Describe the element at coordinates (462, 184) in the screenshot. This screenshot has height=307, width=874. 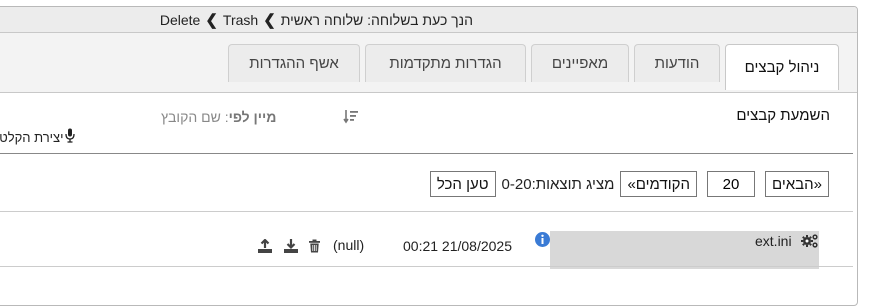
I see `load-all-button: טען הכל` at that location.